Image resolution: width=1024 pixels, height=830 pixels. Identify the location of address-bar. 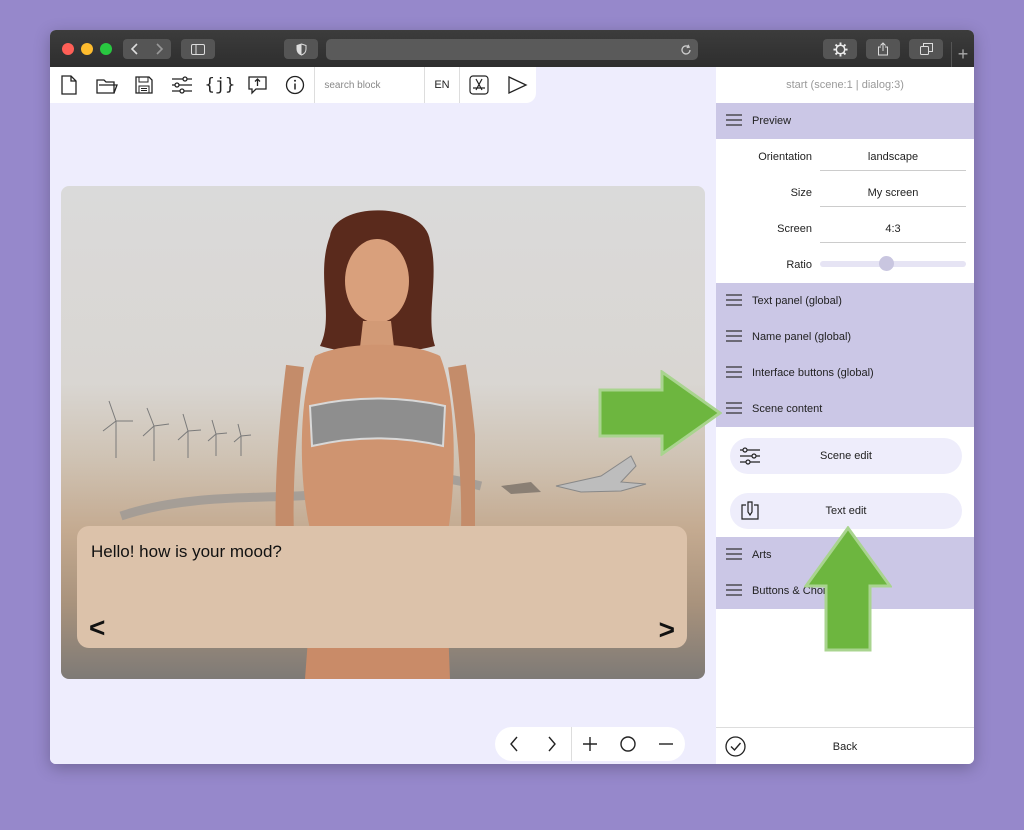
(512, 49).